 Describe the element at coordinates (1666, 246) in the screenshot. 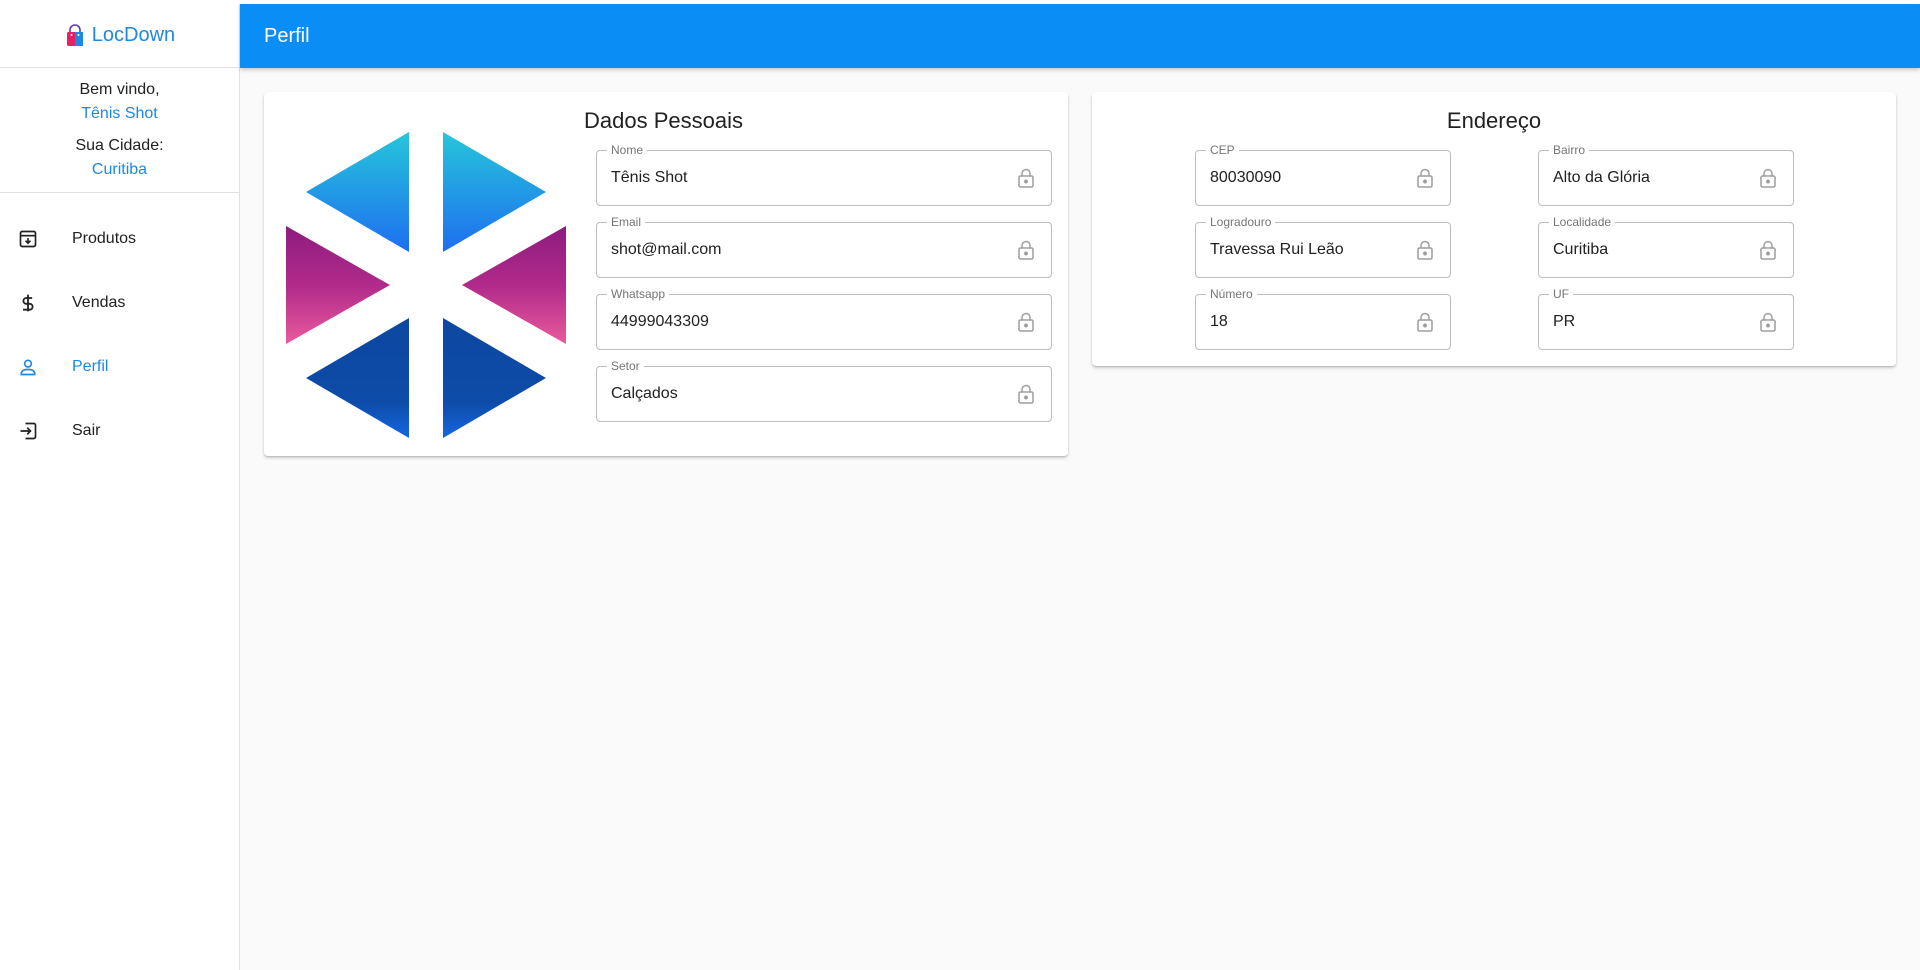

I see `locality-field: Localidade Curitiba` at that location.